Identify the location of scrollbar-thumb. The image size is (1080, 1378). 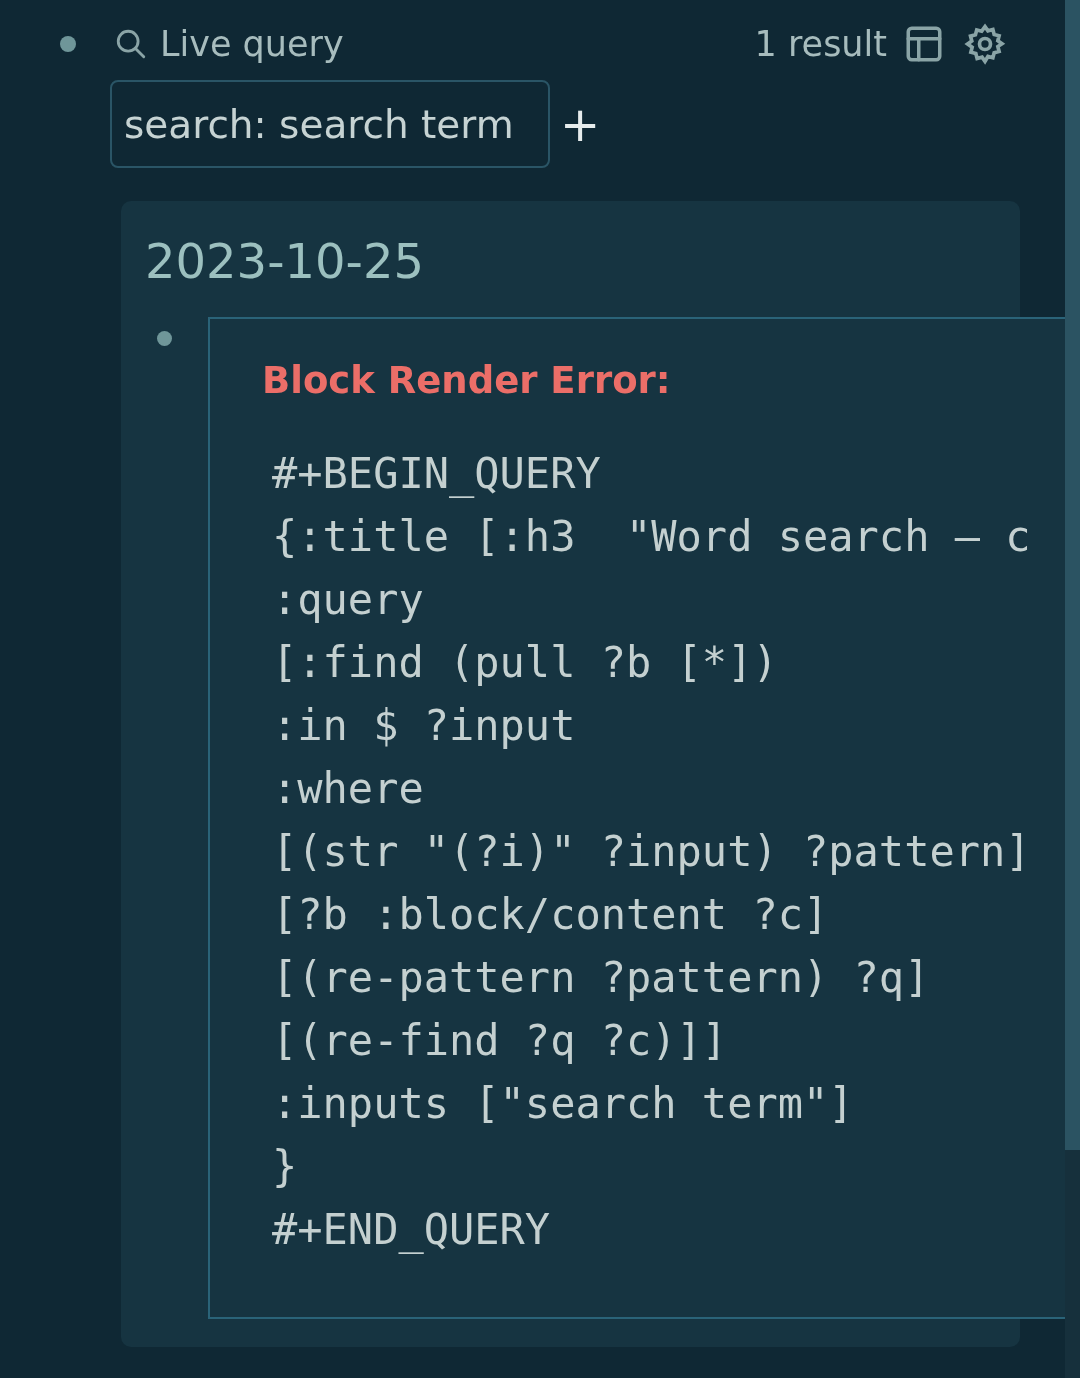
(1072, 575).